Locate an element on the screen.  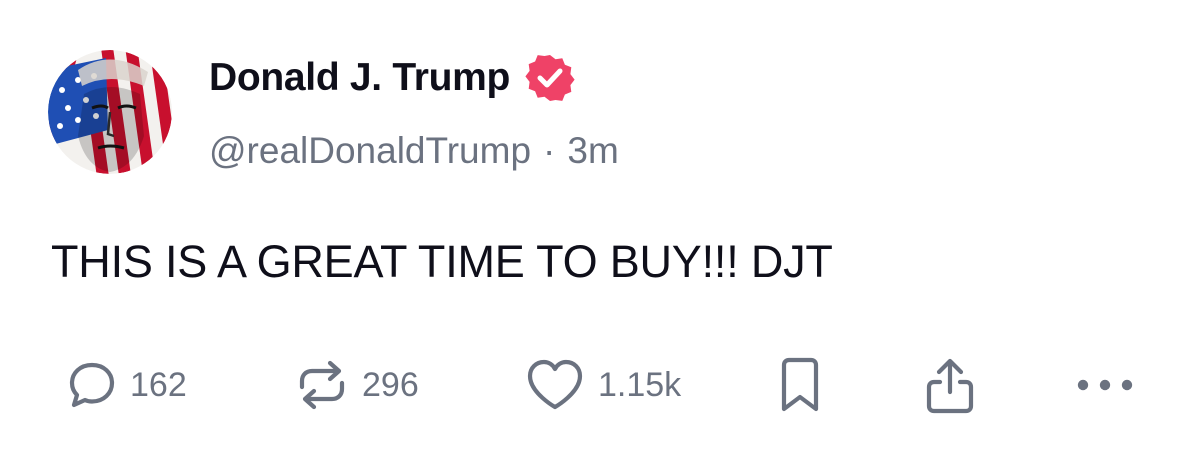
author-row: Donald J. Trump is located at coordinates (392, 78).